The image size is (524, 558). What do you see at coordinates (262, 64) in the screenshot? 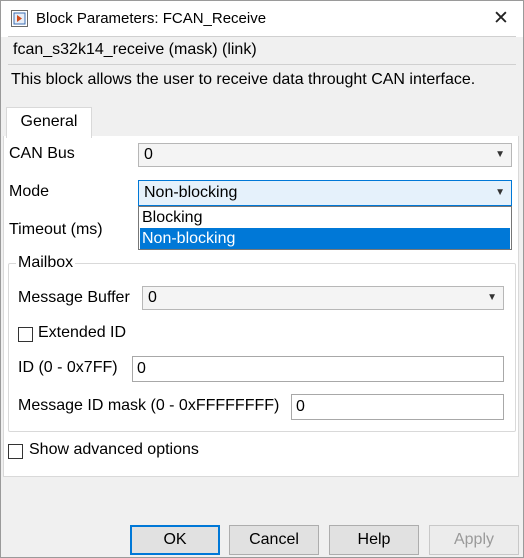
I see `header-divider` at bounding box center [262, 64].